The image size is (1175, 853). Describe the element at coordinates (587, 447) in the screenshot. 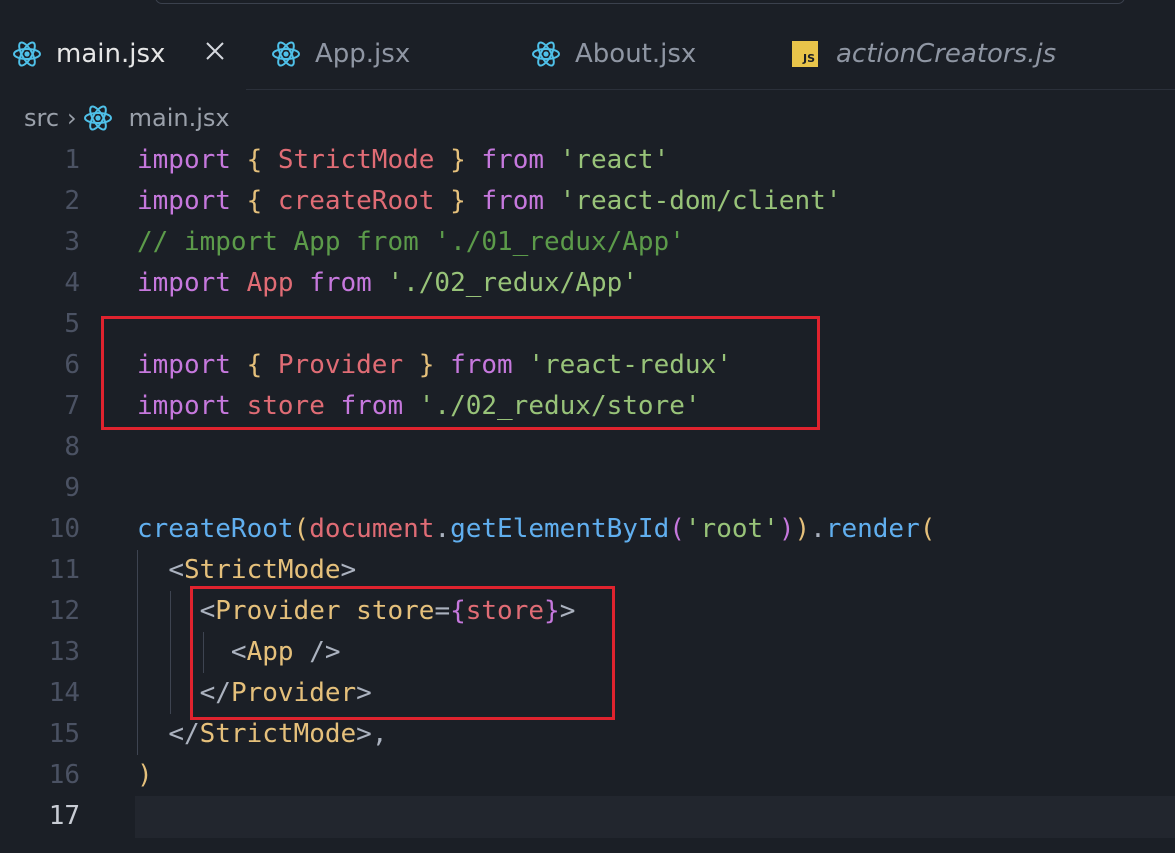

I see `code-line: 8` at that location.